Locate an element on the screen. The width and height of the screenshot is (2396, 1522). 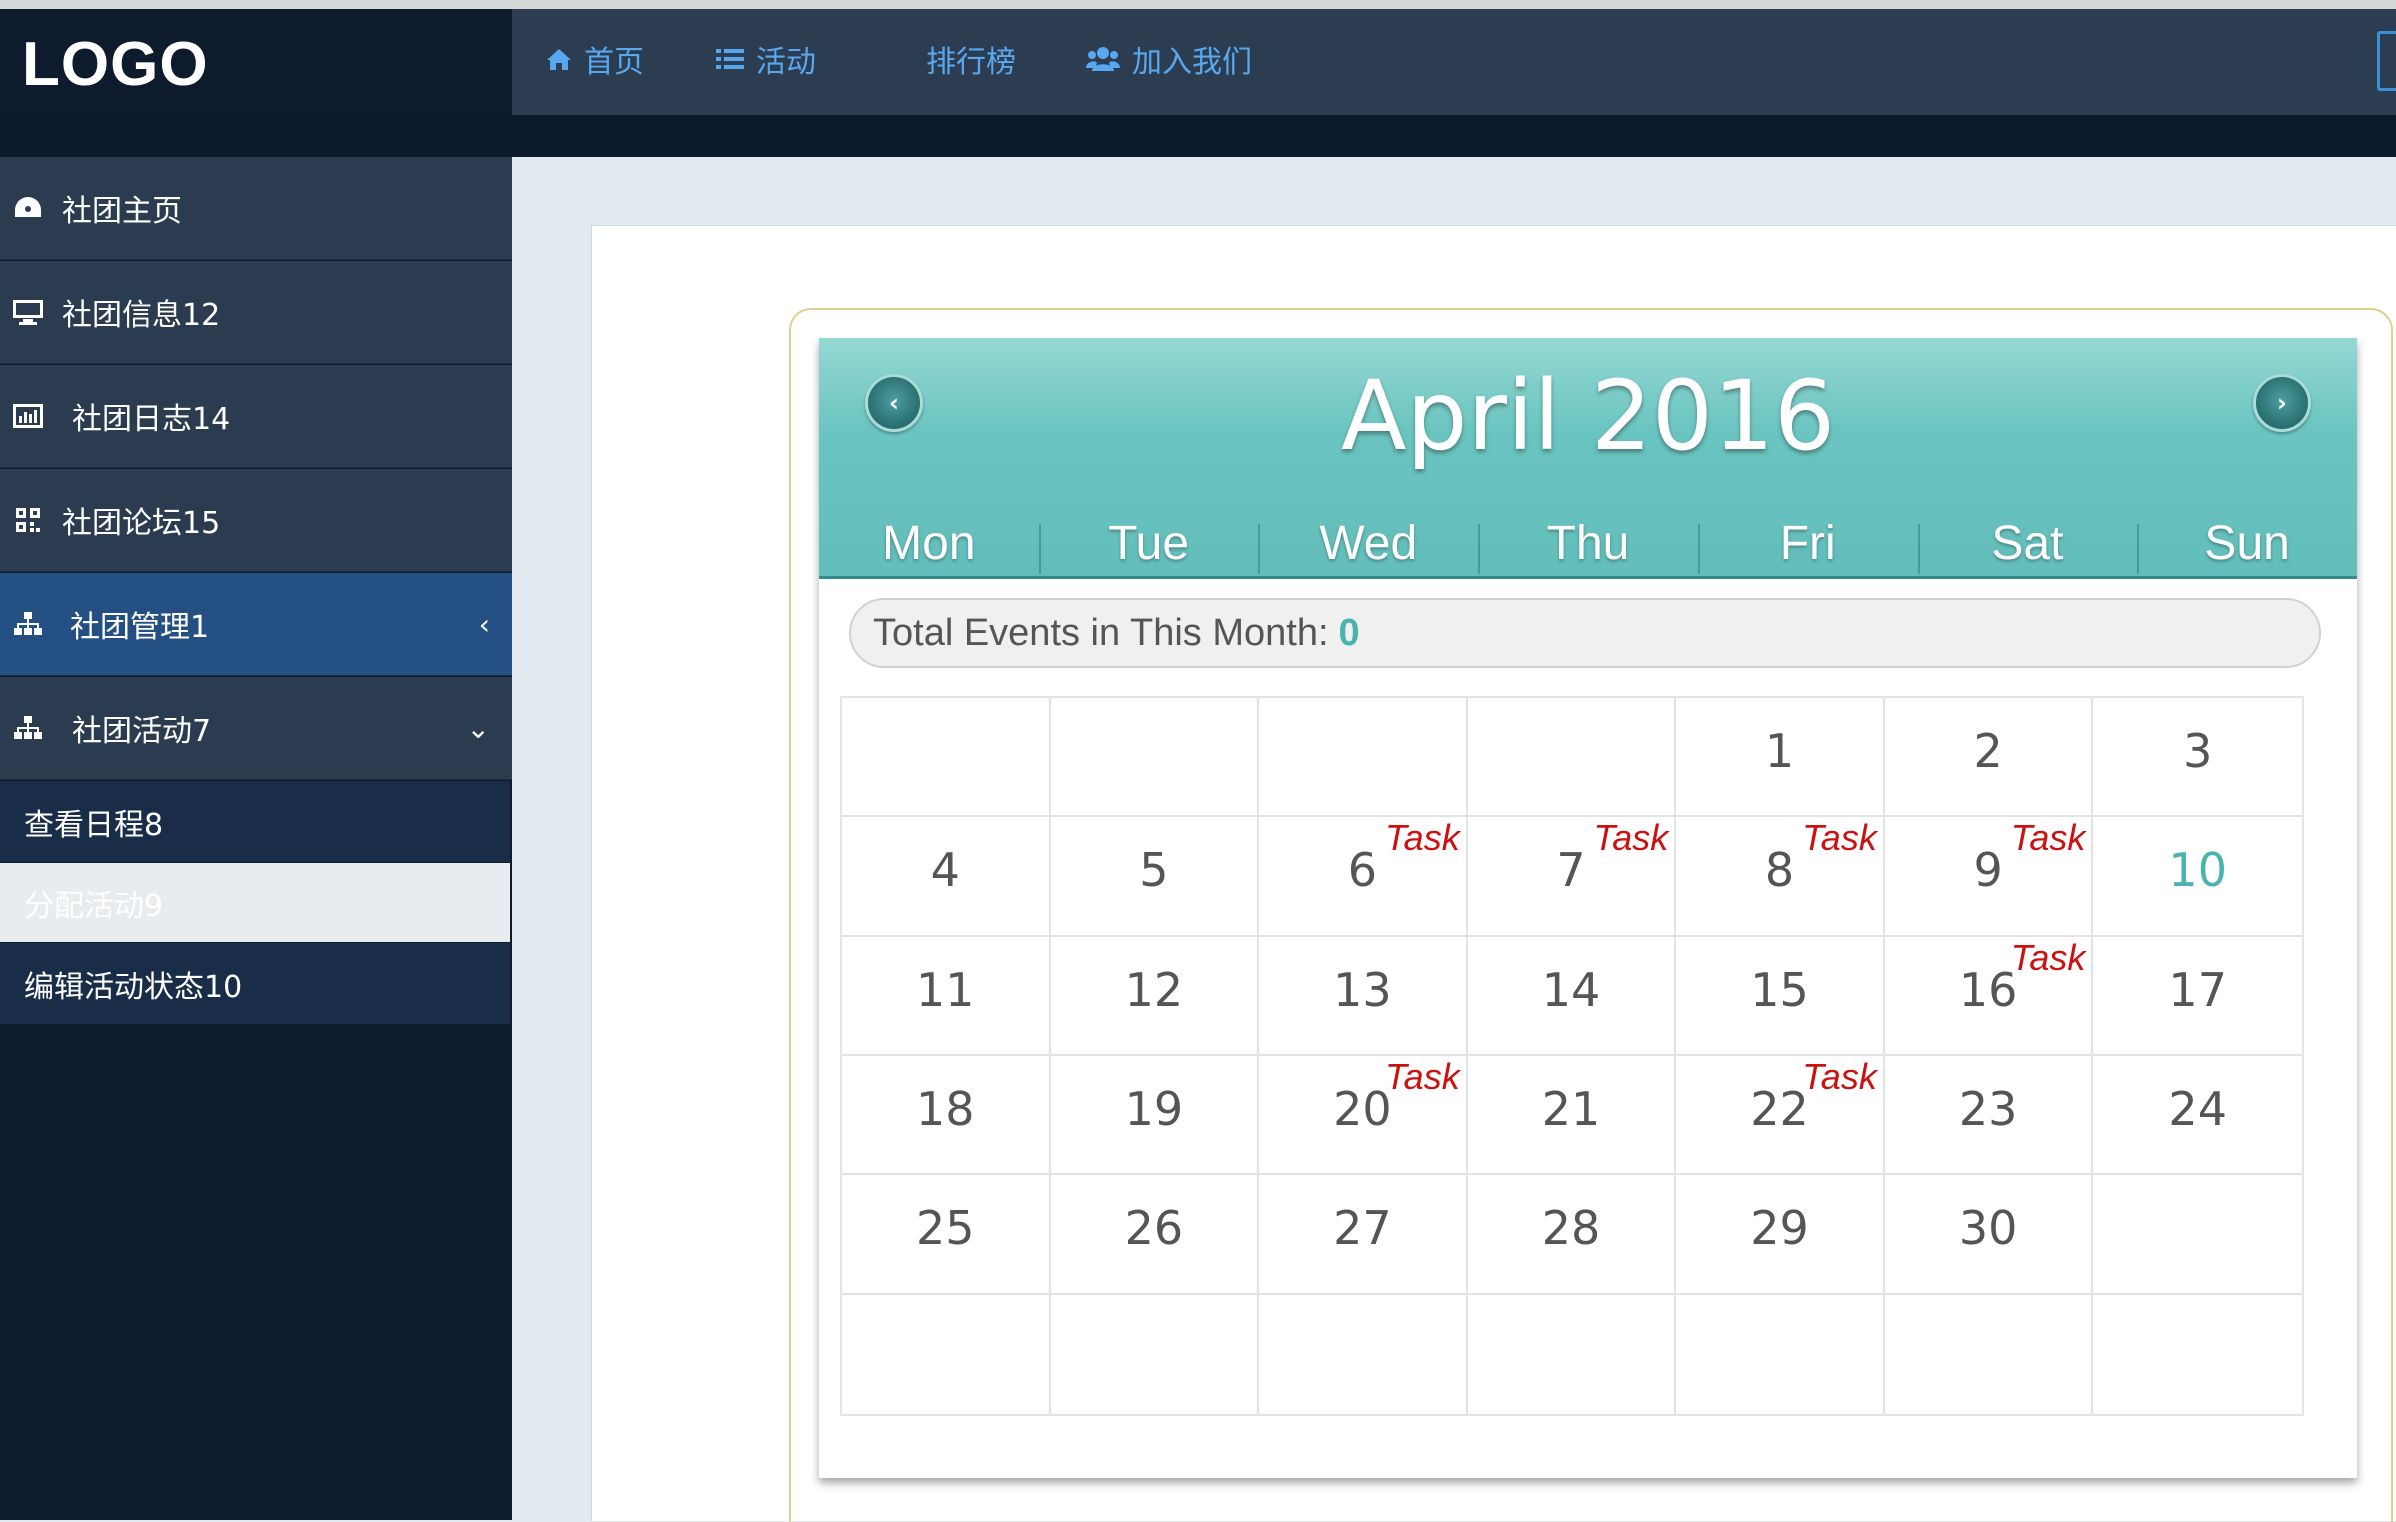
list-icon is located at coordinates (730, 59).